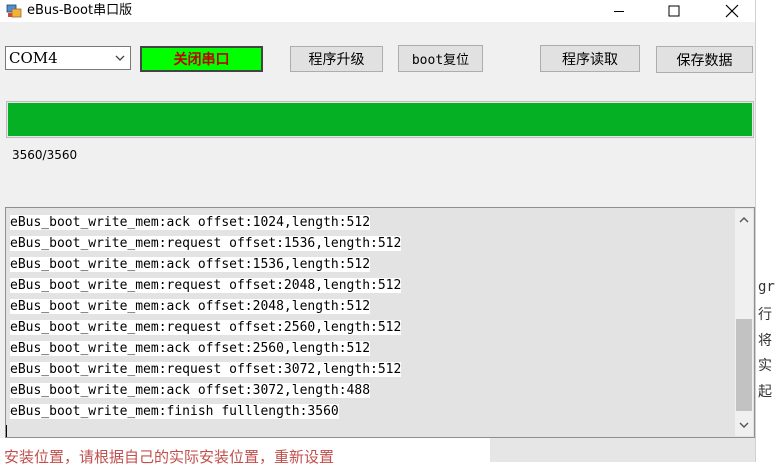  Describe the element at coordinates (622, 450) in the screenshot. I see `background-app-bottom-panel` at that location.